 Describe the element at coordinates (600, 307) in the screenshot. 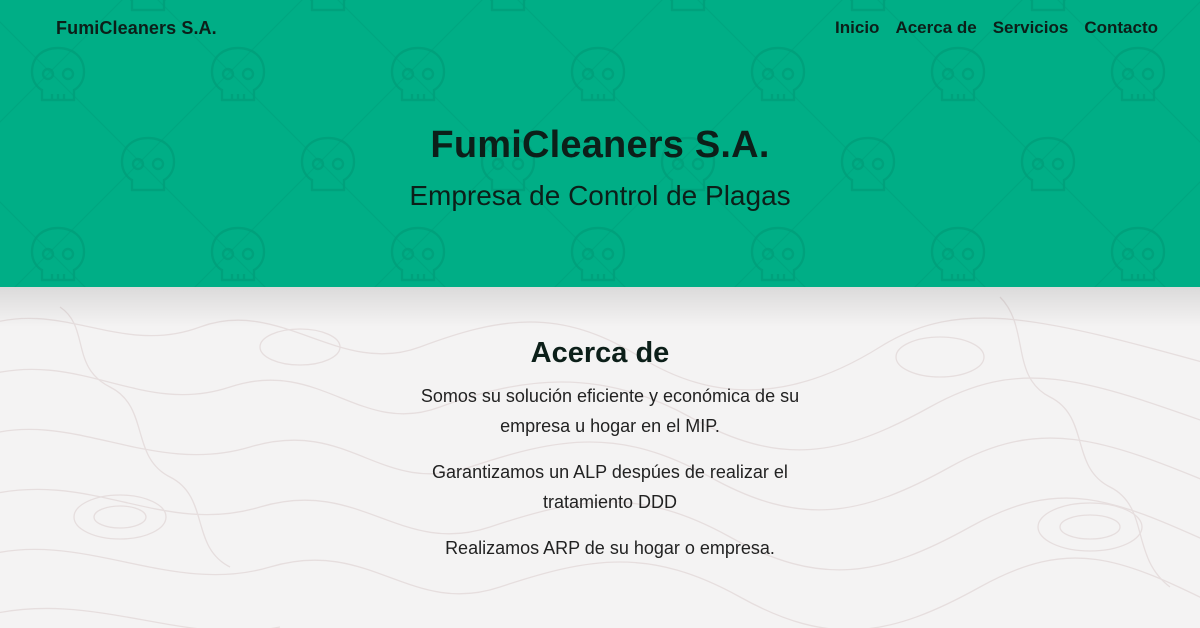

I see `section-top-shadow` at that location.